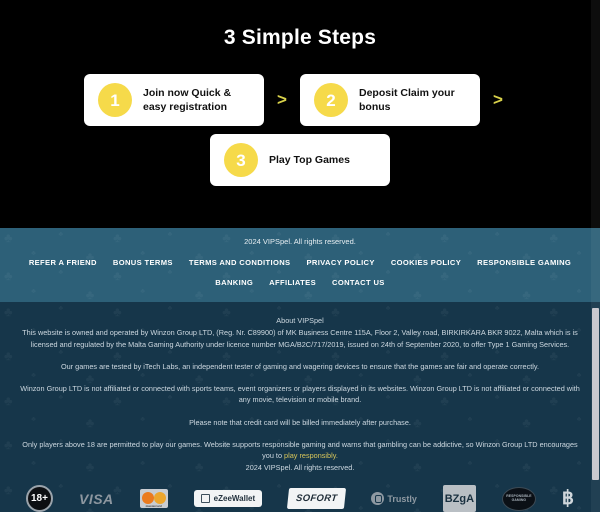 This screenshot has height=512, width=600. Describe the element at coordinates (498, 99) in the screenshot. I see `step-arrow-icon-2: >` at that location.